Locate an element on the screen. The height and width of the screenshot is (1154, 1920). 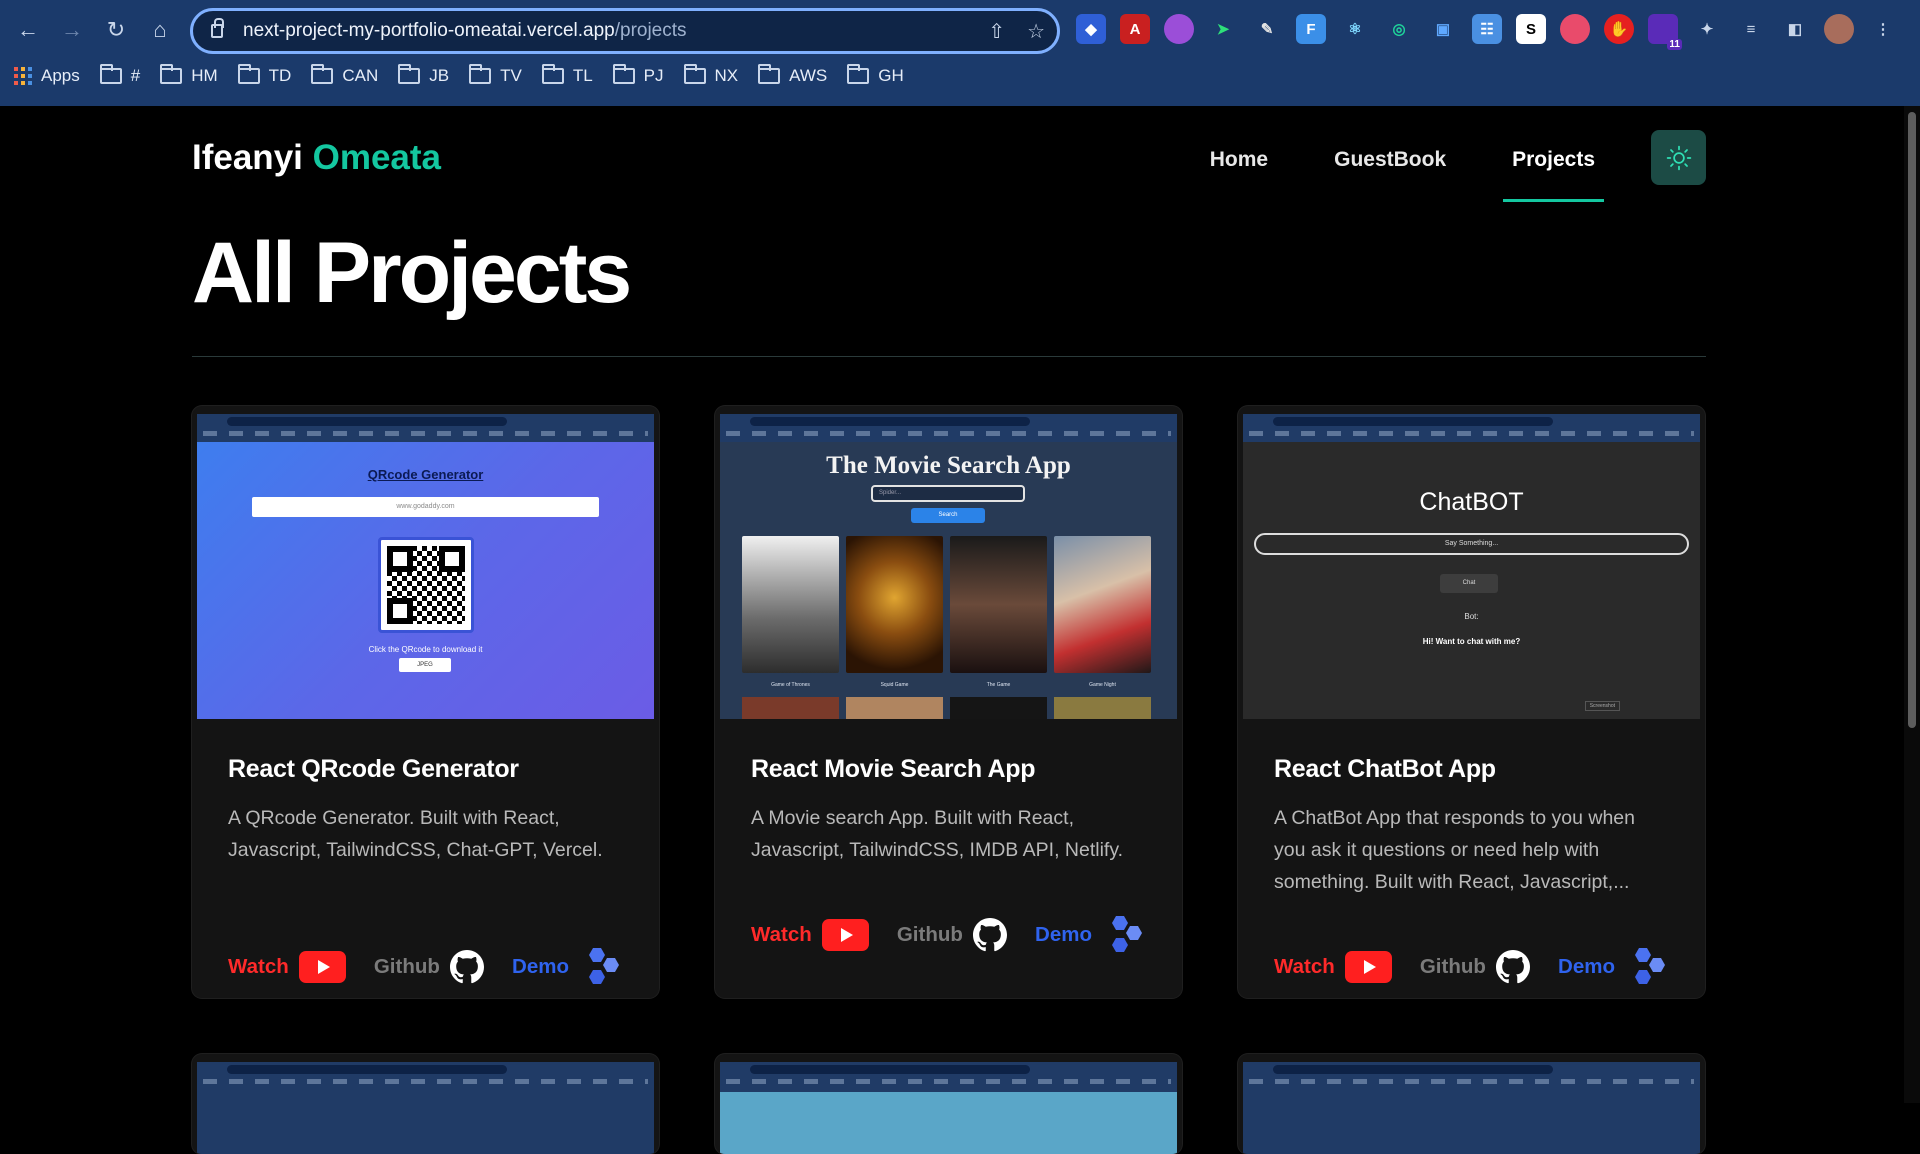
bookmark-folder: CAN is located at coordinates (344, 75).